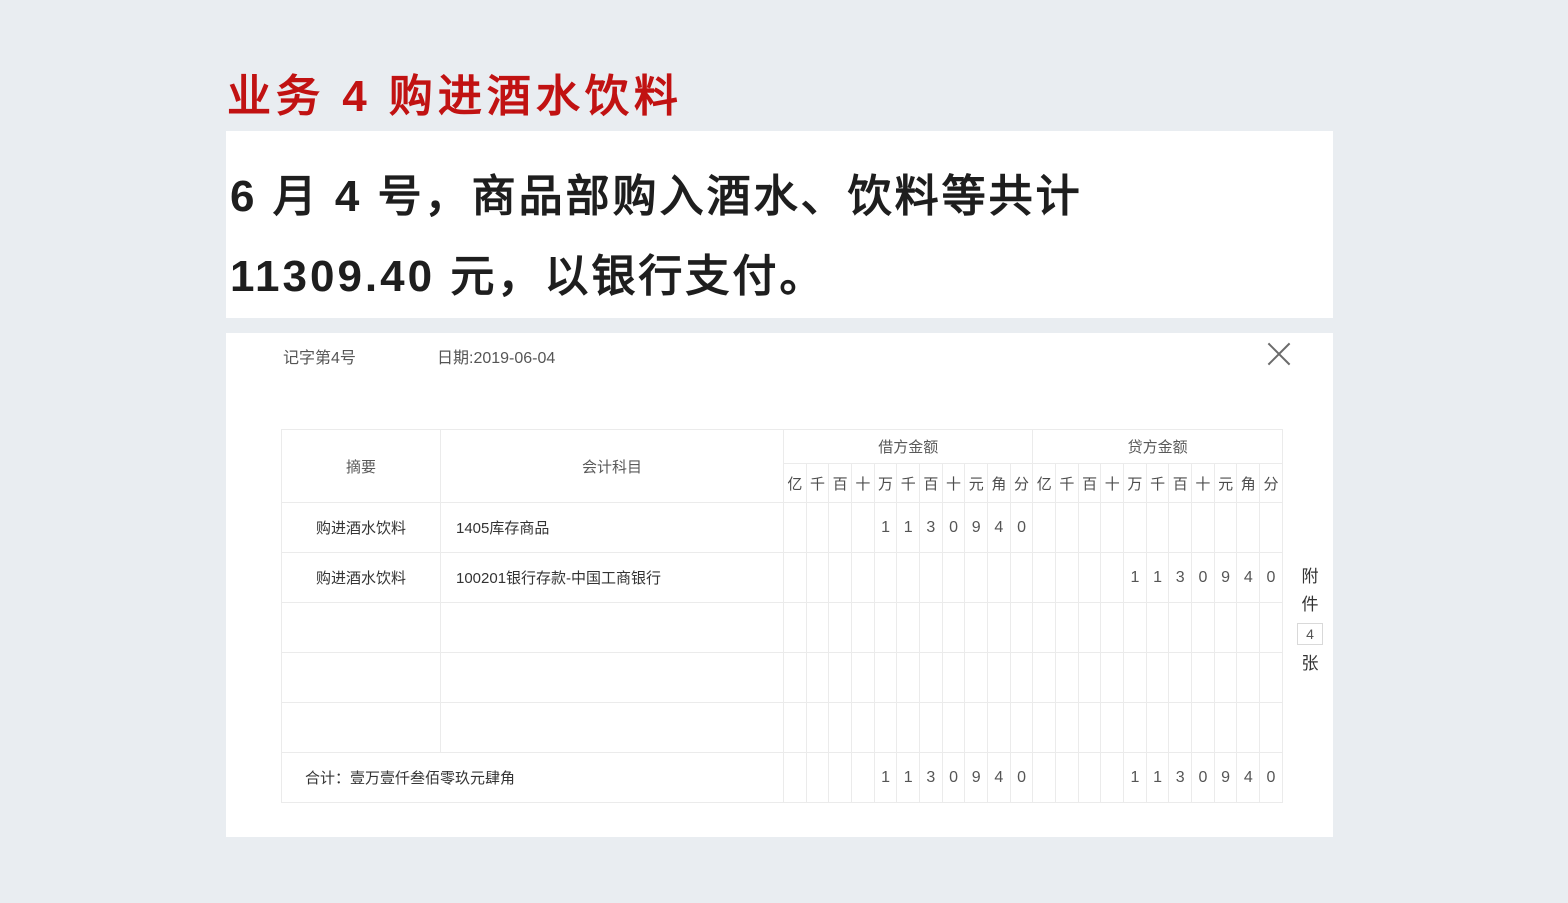  Describe the element at coordinates (782, 627) in the screenshot. I see `voucher-entry-row` at that location.